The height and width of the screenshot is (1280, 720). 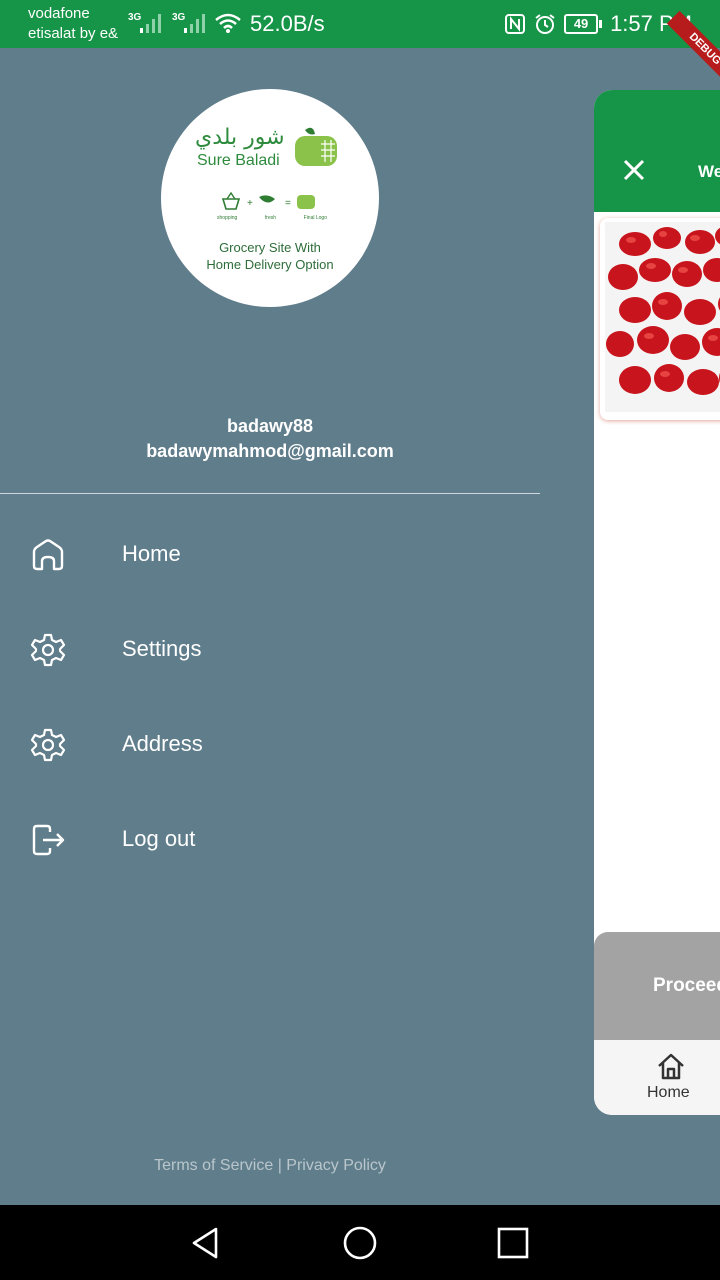 I want to click on status-right: 49 1:57 PM, so click(x=598, y=24).